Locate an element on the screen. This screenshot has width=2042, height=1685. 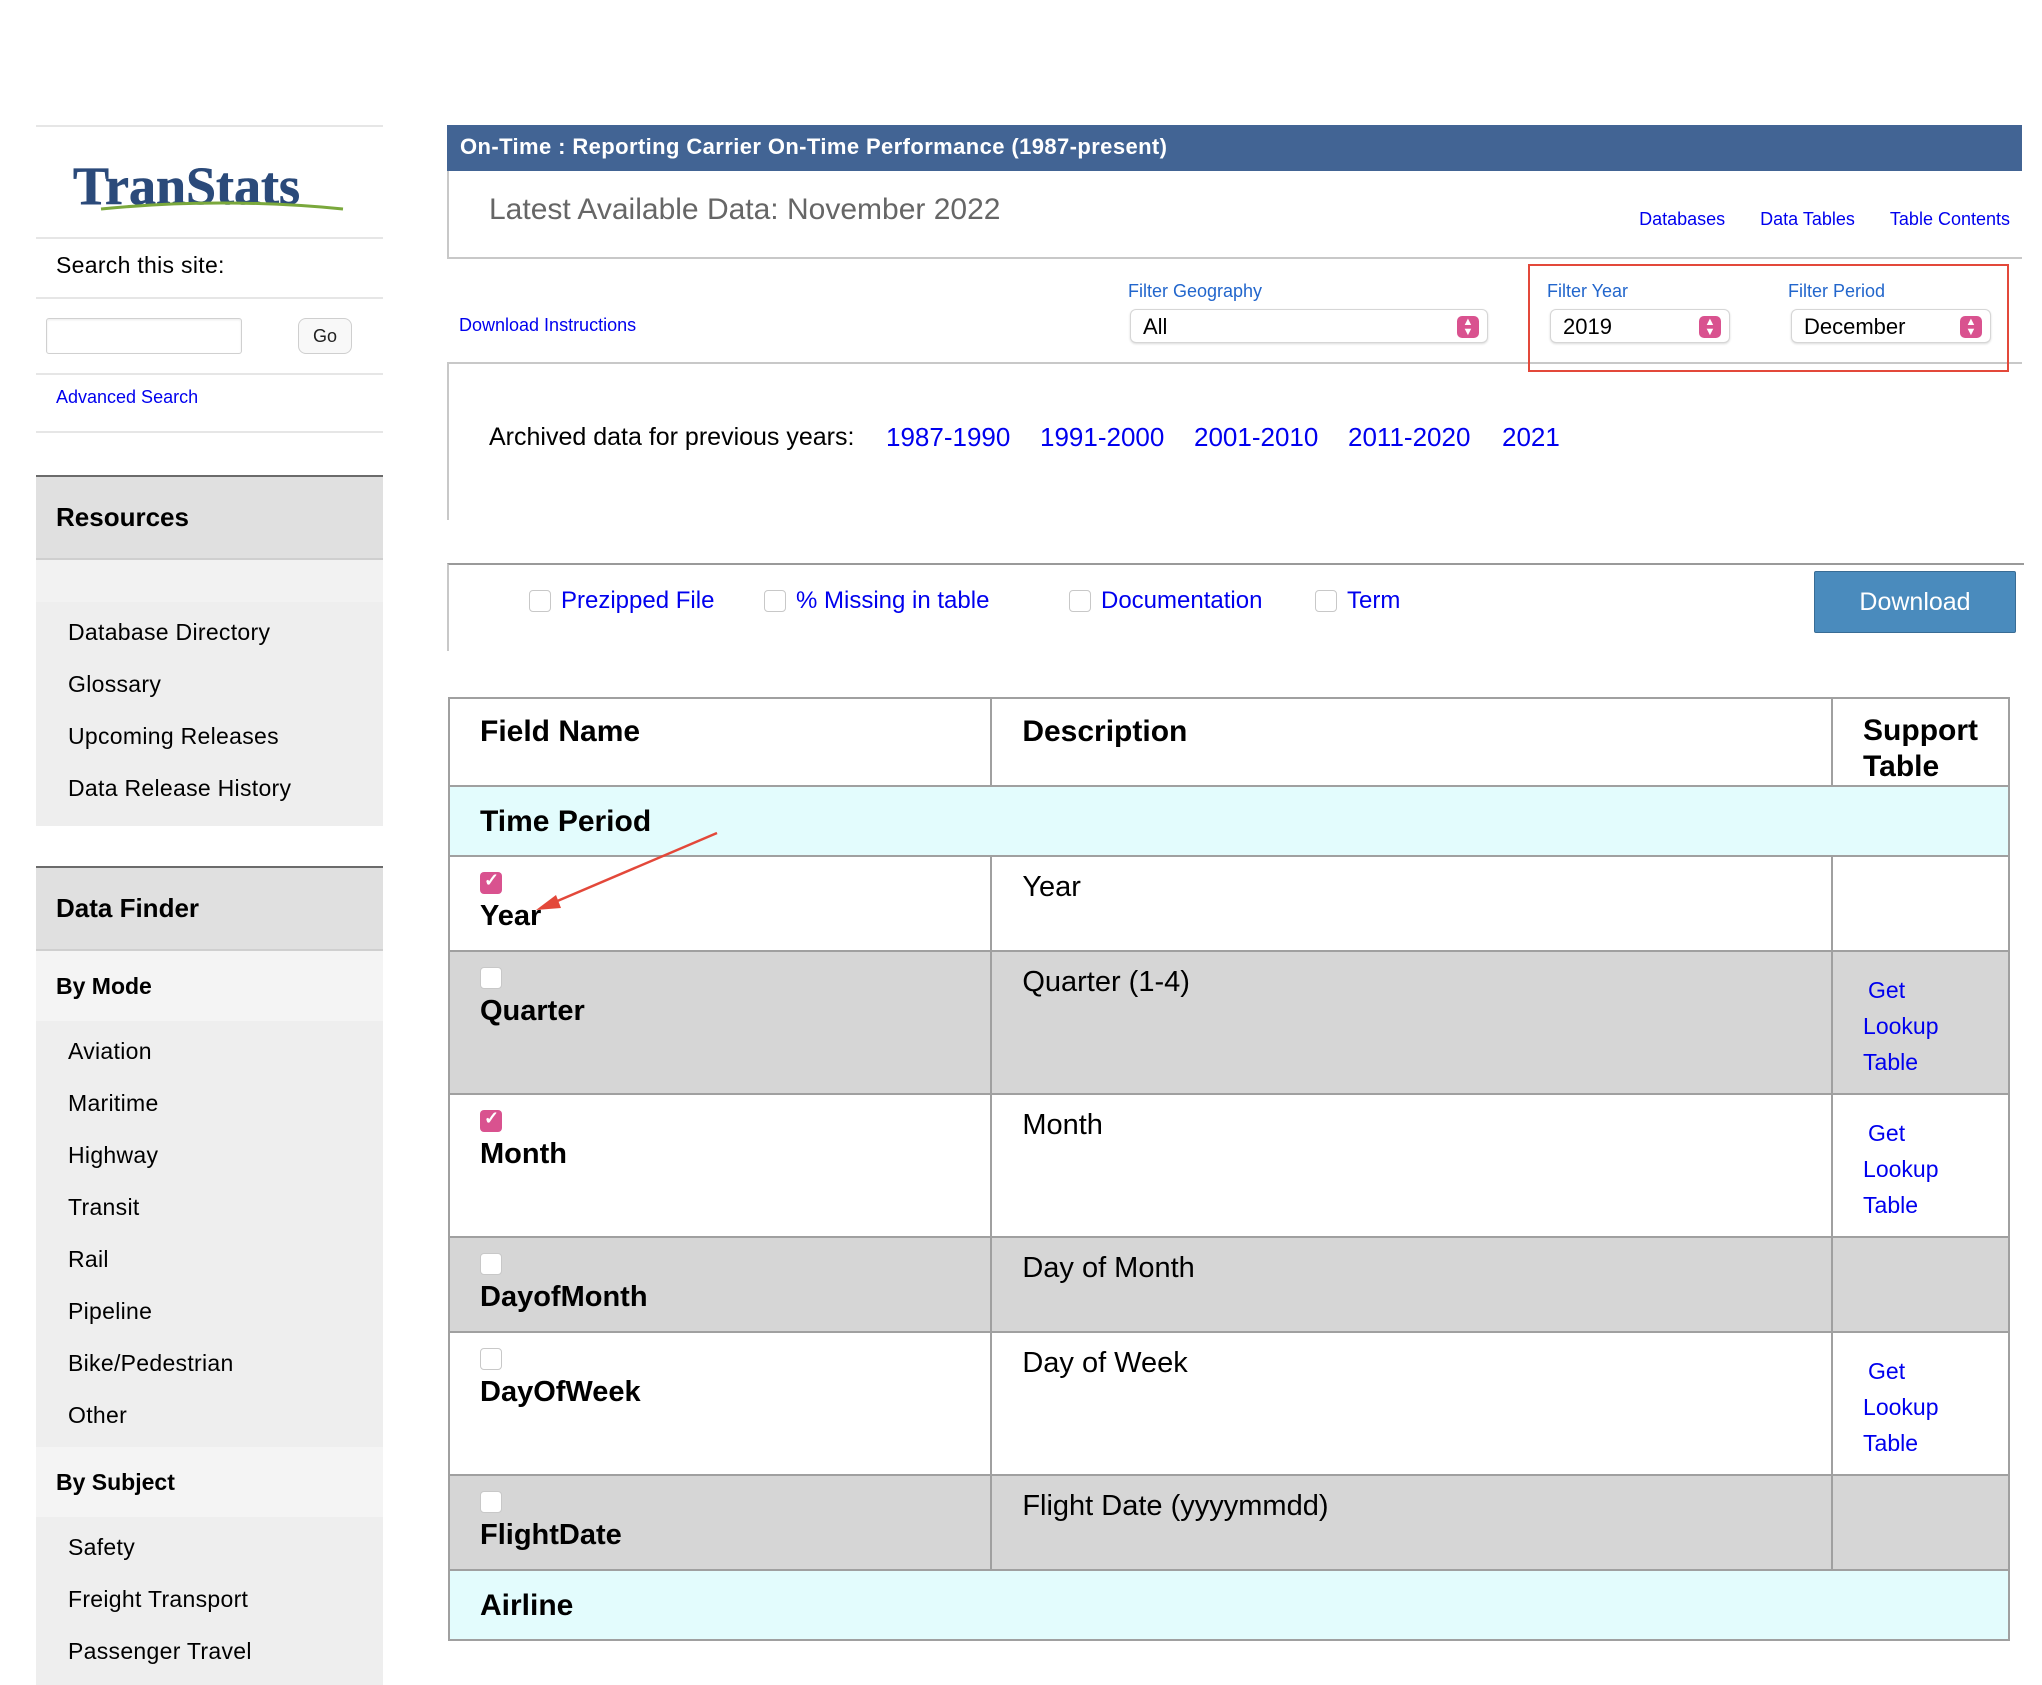
nav-item-glossary: Glossary is located at coordinates (209, 684).